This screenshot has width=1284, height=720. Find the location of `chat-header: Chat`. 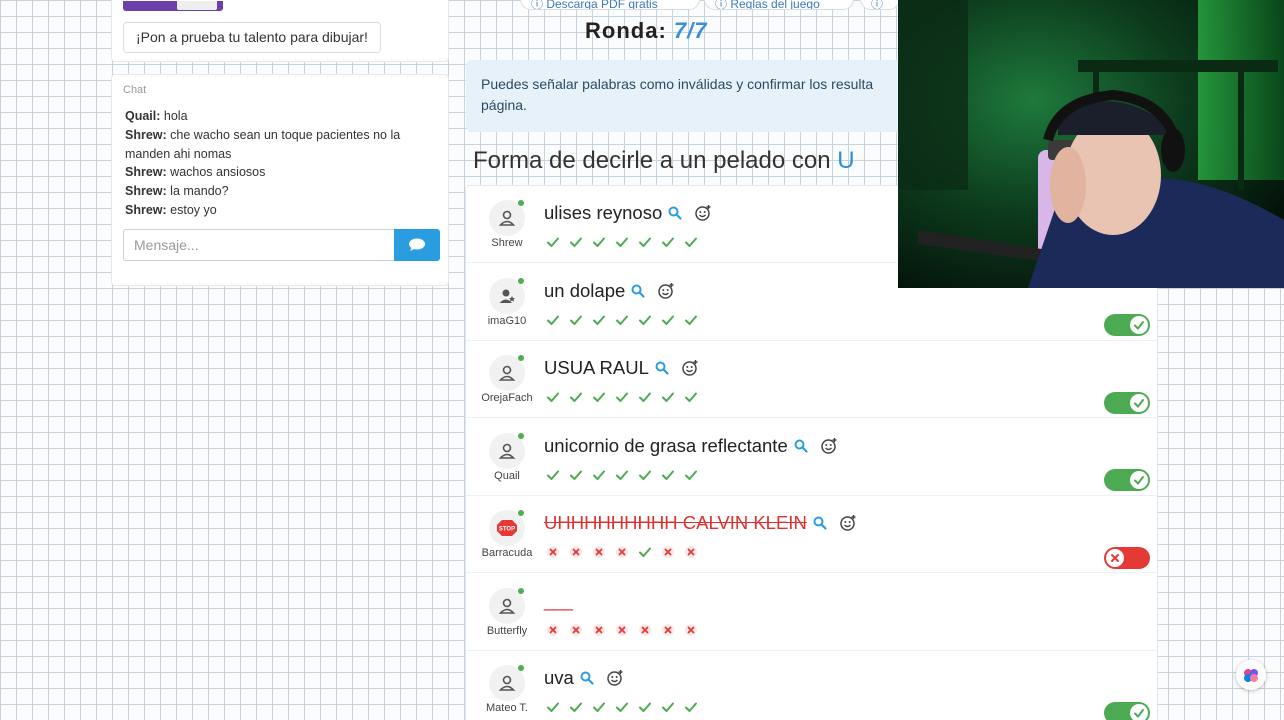

chat-header: Chat is located at coordinates (135, 90).